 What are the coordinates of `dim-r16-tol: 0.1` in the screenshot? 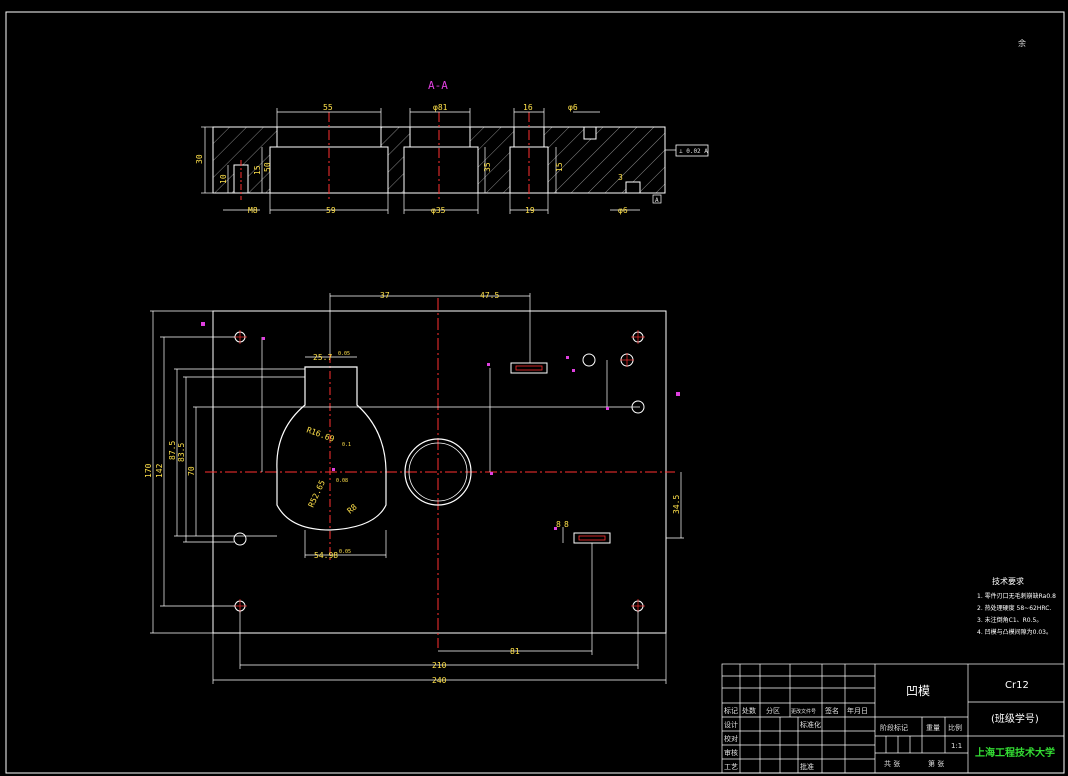 It's located at (346, 445).